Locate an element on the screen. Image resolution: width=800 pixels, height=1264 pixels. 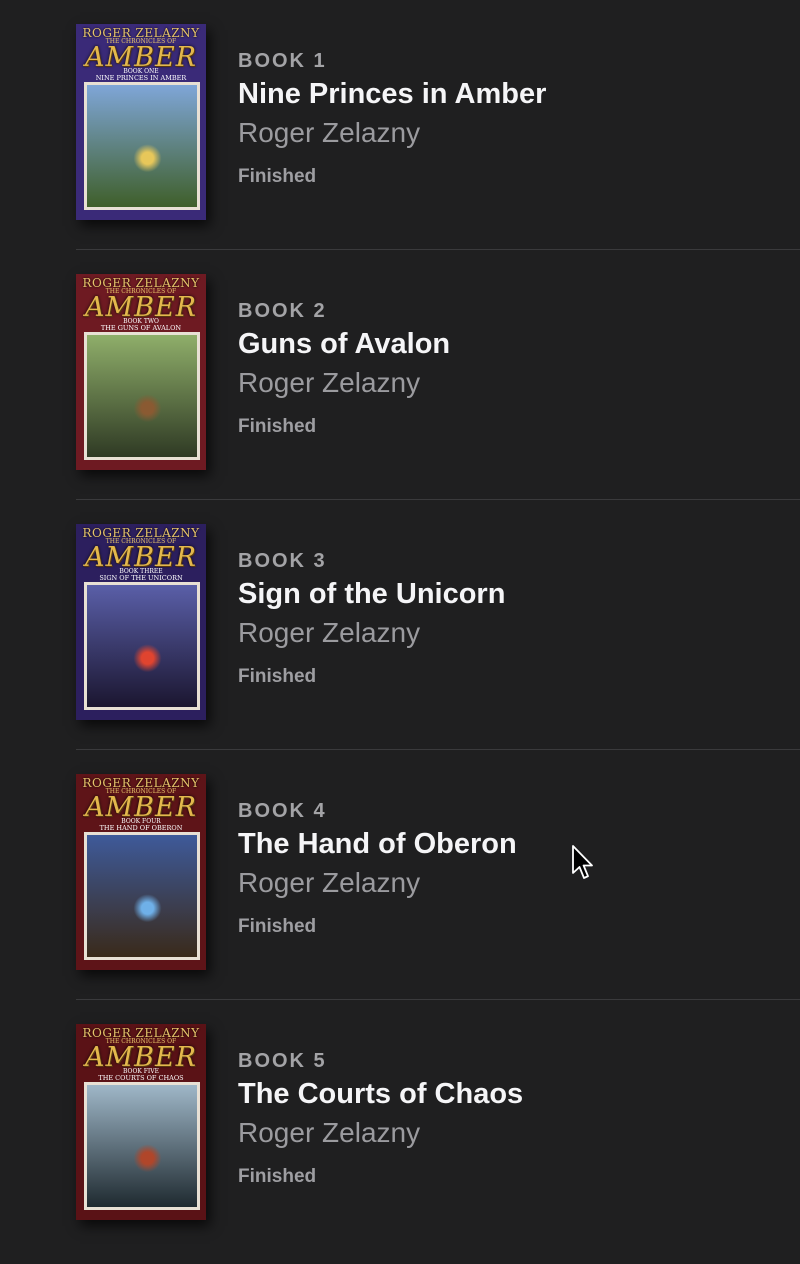
book-title: Guns of Avalon is located at coordinates (344, 344).